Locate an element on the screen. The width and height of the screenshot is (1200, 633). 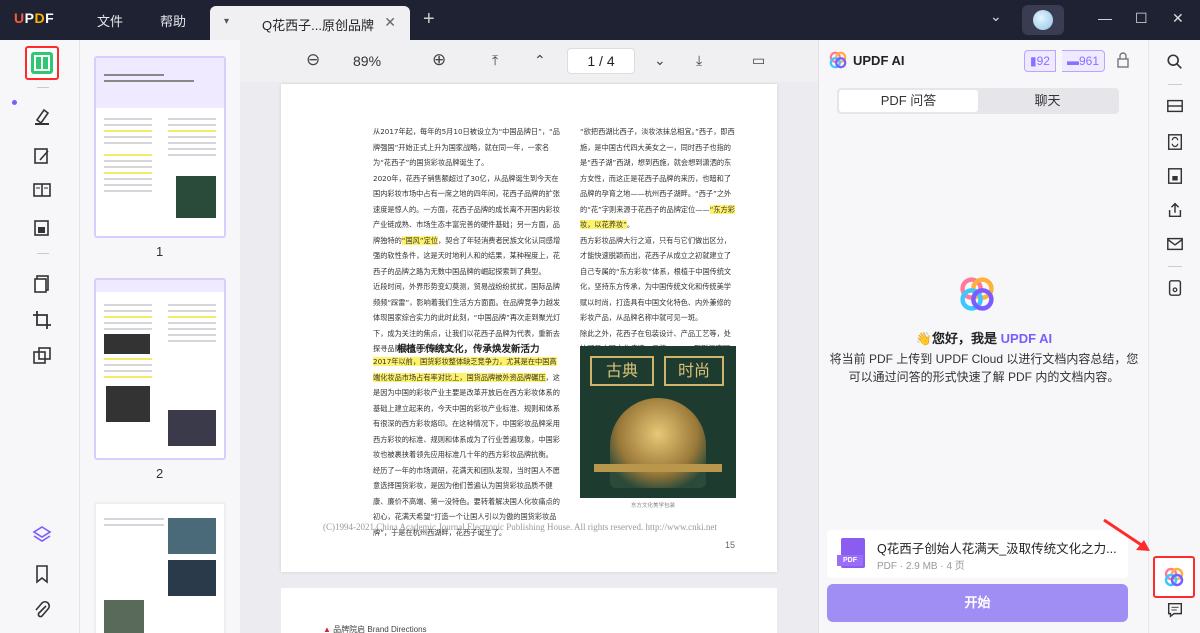
mail-icon is located at coordinates (1175, 244).